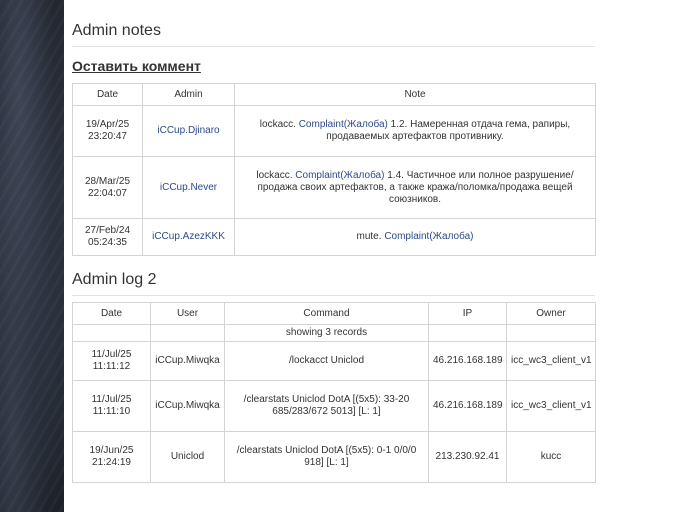 The height and width of the screenshot is (512, 695). What do you see at coordinates (136, 66) in the screenshot?
I see `leave-comment-link: Оставить коммент` at bounding box center [136, 66].